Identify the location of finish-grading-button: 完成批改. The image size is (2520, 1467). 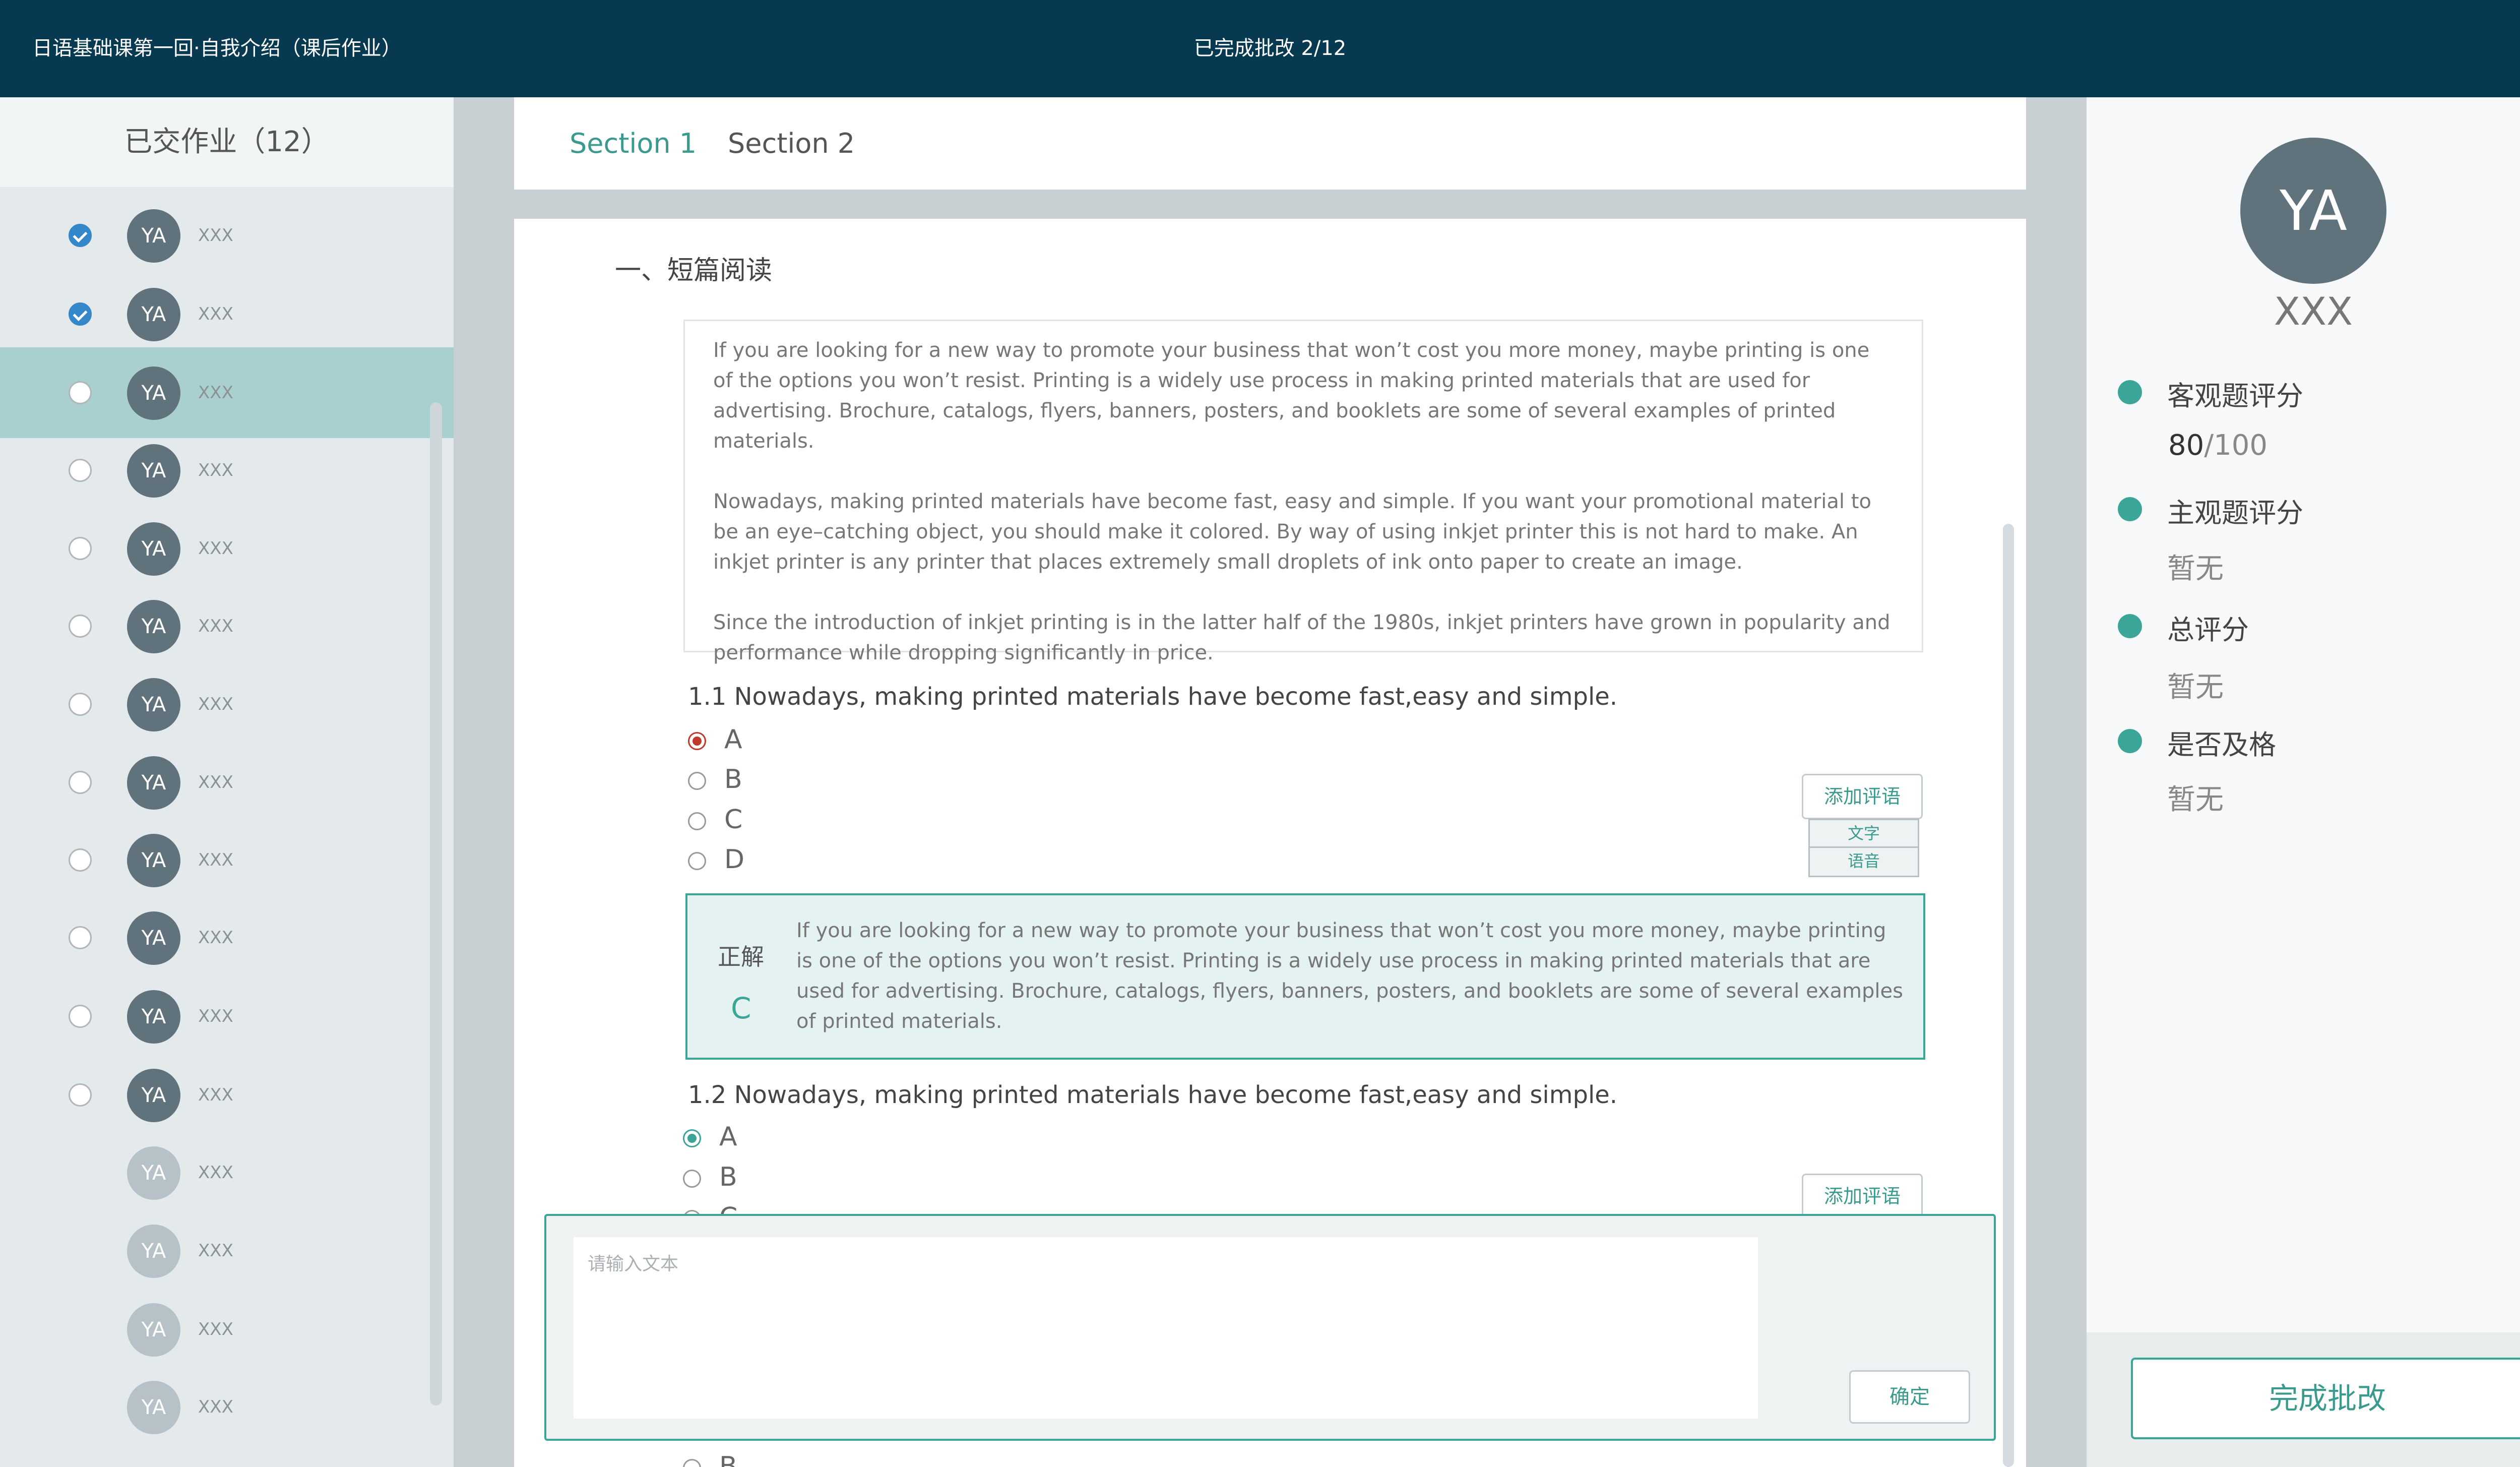
(2326, 1398).